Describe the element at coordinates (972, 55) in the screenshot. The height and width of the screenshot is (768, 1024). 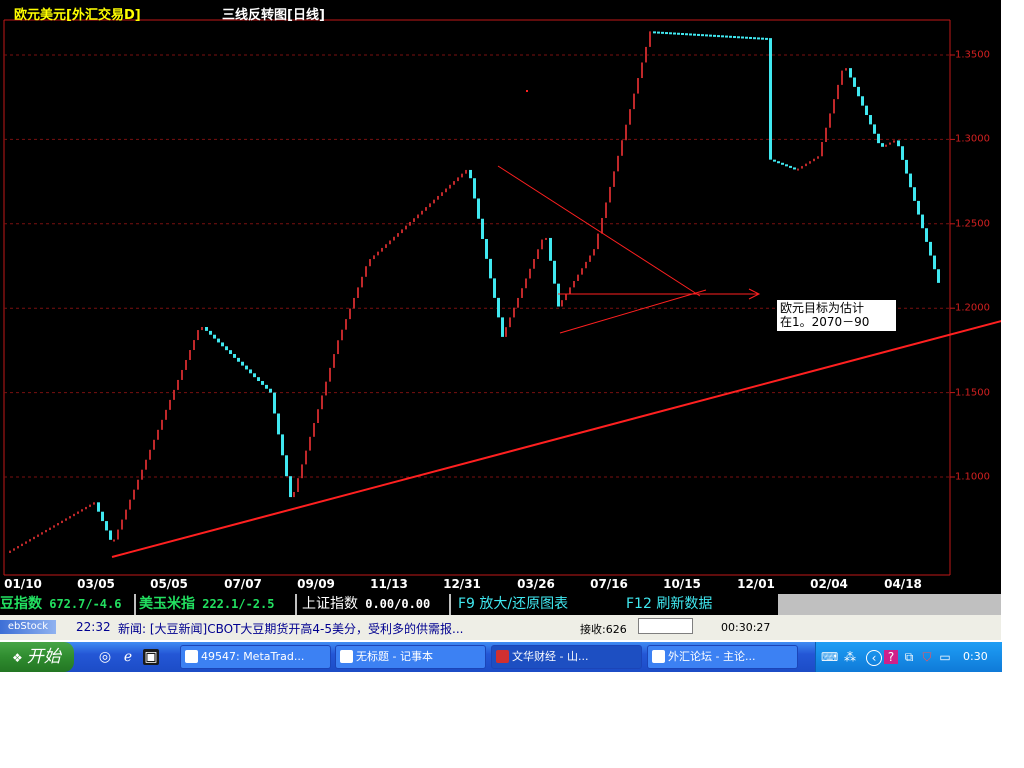
I see `y-tick-label: 1.3500` at that location.